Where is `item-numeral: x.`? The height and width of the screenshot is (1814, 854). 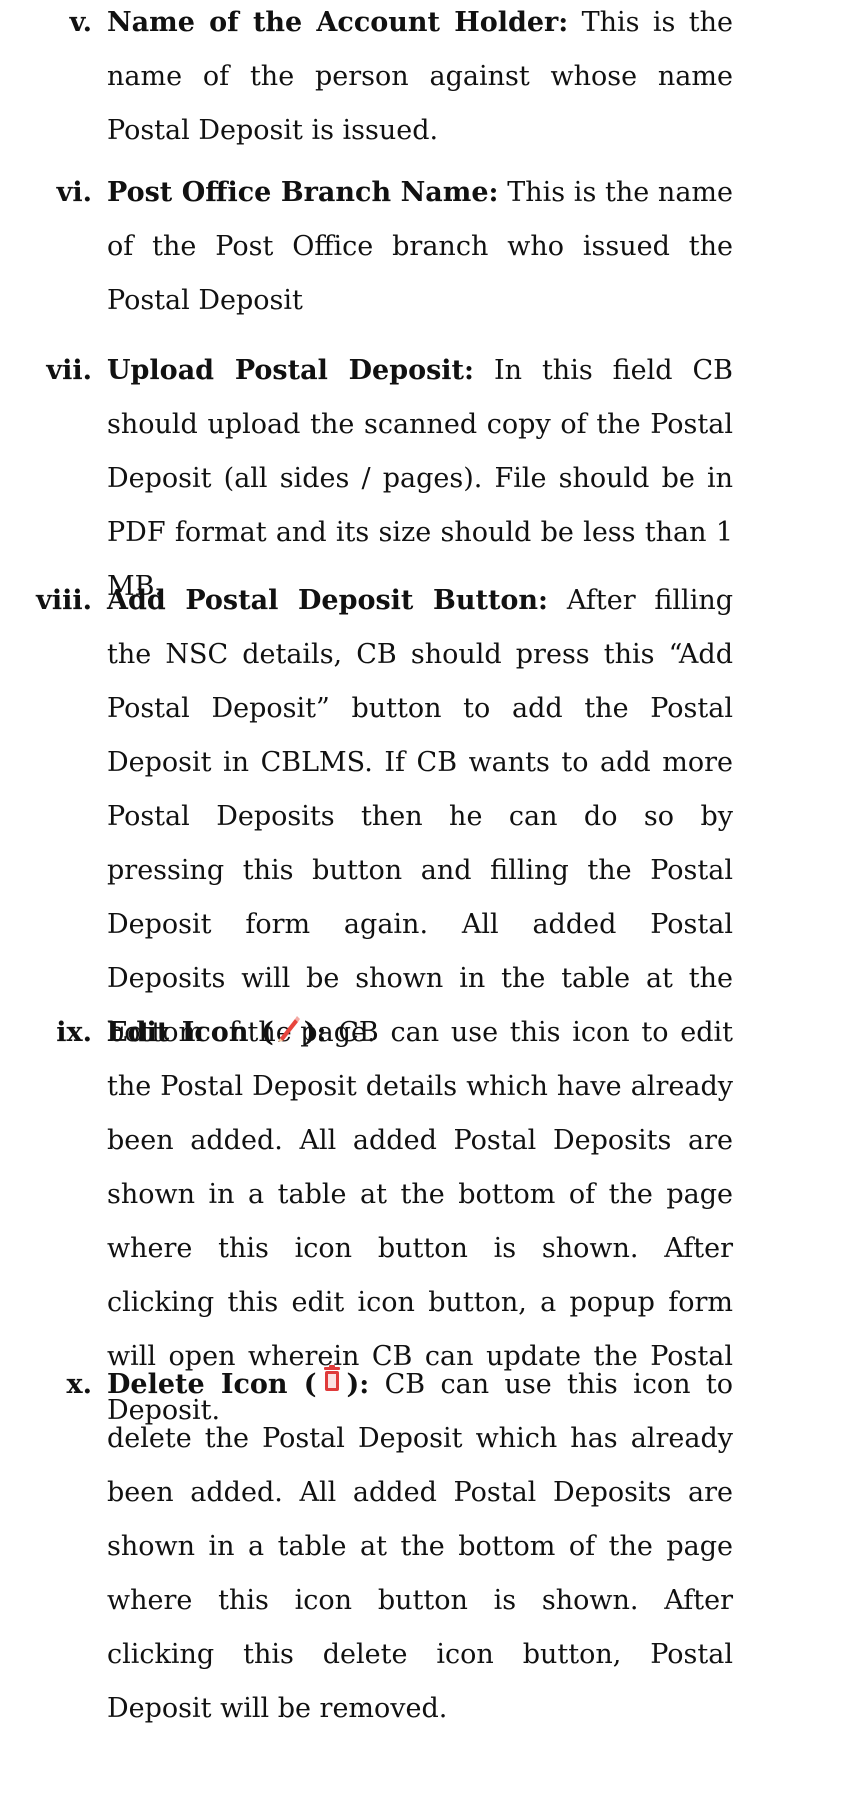
item-numeral: x. is located at coordinates (79, 1384).